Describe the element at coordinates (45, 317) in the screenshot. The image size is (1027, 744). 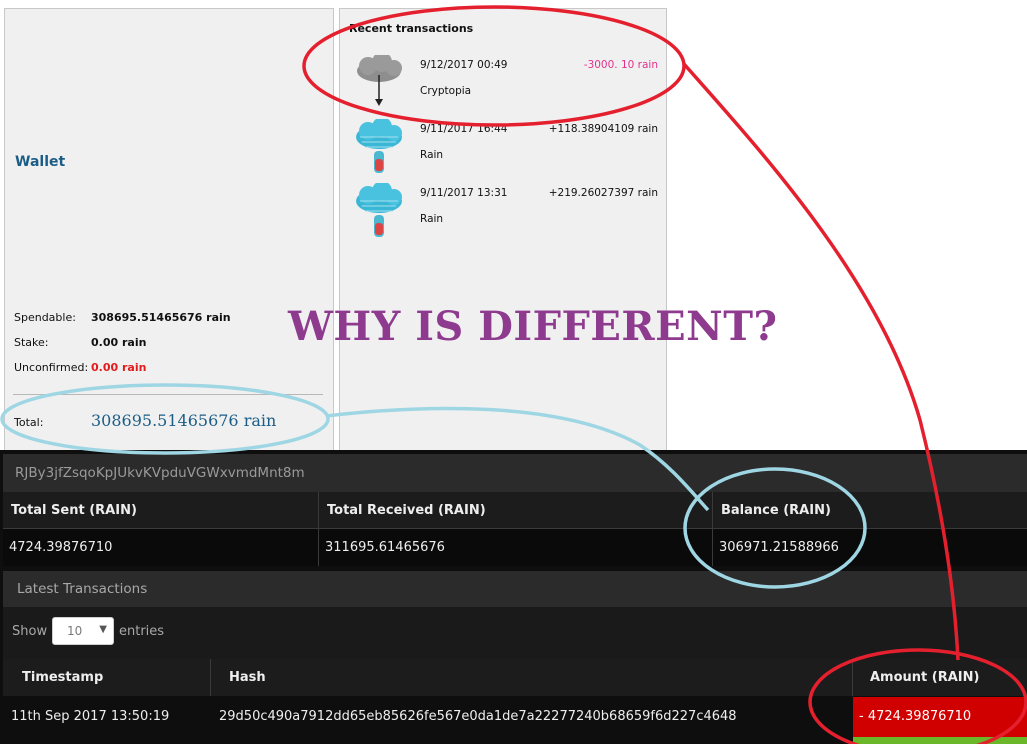
I see `spendable-label: Spendable:` at that location.